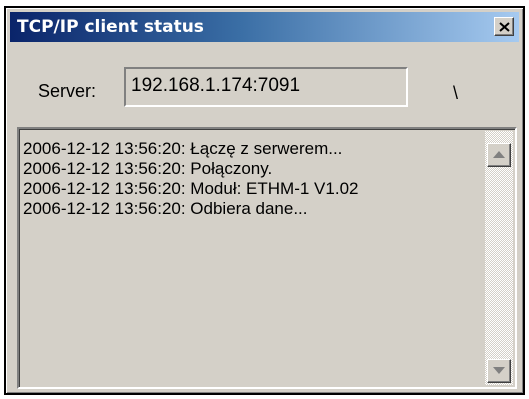 The width and height of the screenshot is (529, 399). I want to click on window-title: TCP/IP client status, so click(110, 27).